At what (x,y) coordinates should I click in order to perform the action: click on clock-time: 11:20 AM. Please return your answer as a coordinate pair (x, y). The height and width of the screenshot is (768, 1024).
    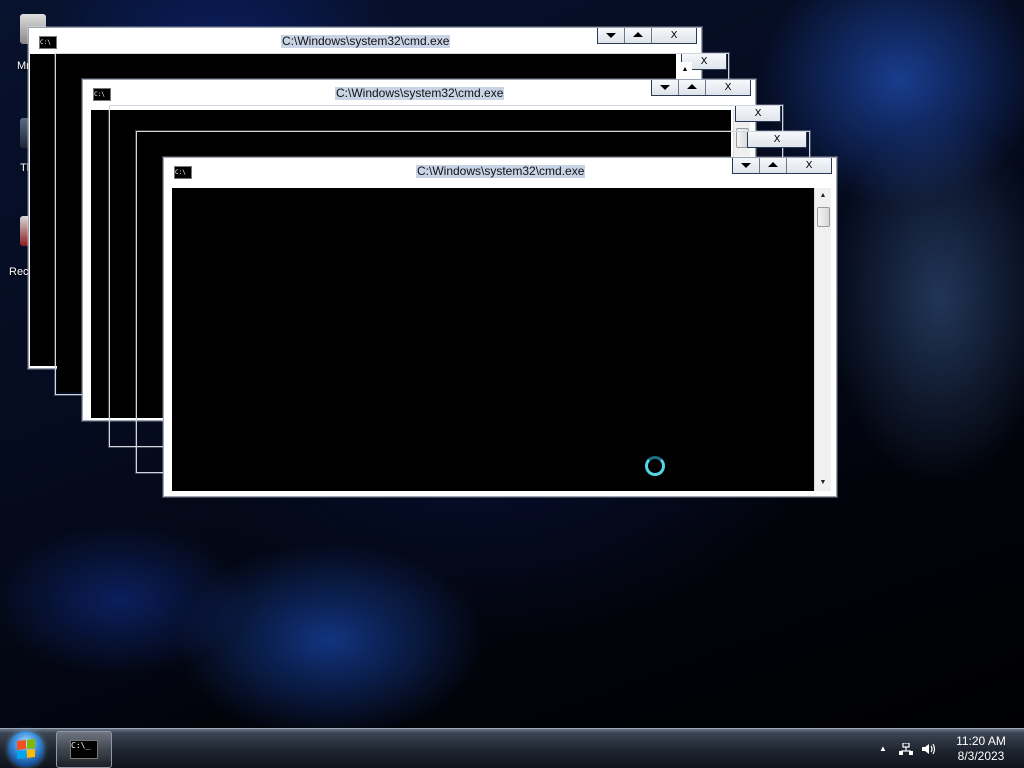
    Looking at the image, I should click on (981, 741).